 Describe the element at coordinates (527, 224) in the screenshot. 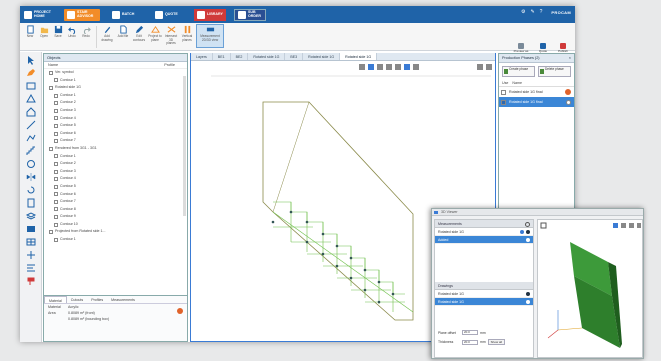

I see `settings-icon` at that location.